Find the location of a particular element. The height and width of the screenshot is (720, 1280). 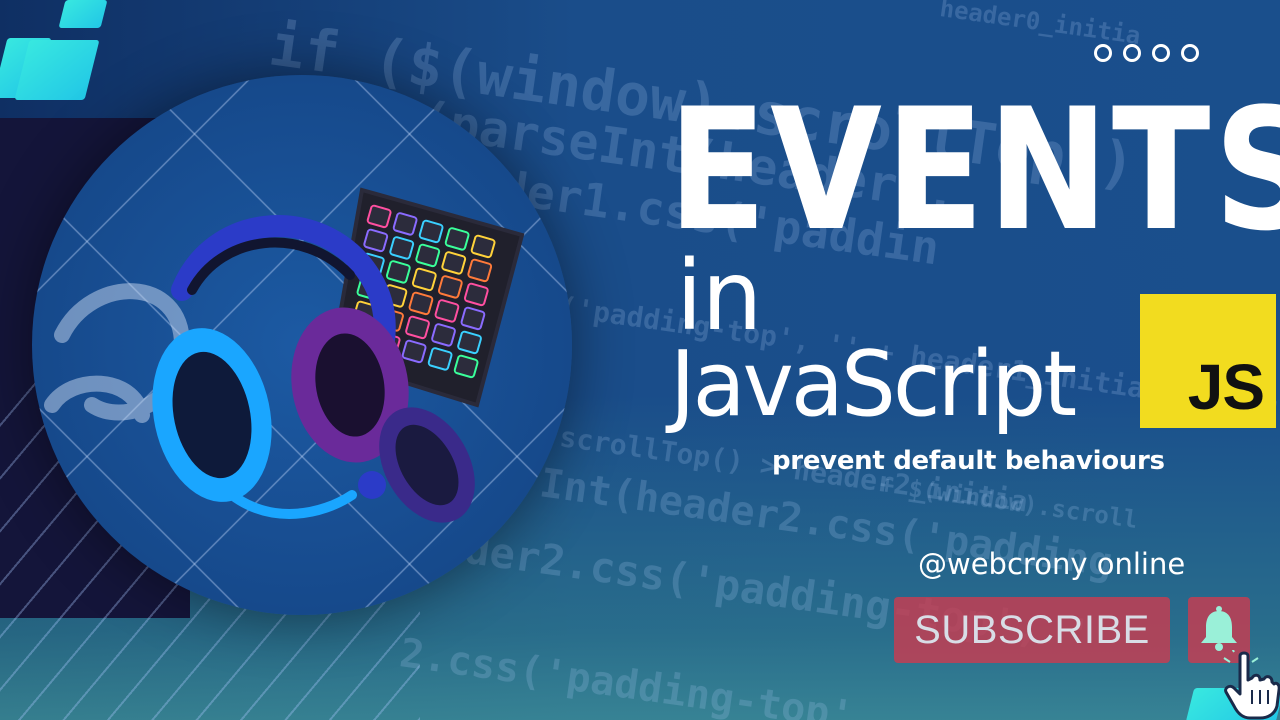

js-logo-badge: JS is located at coordinates (1208, 361).